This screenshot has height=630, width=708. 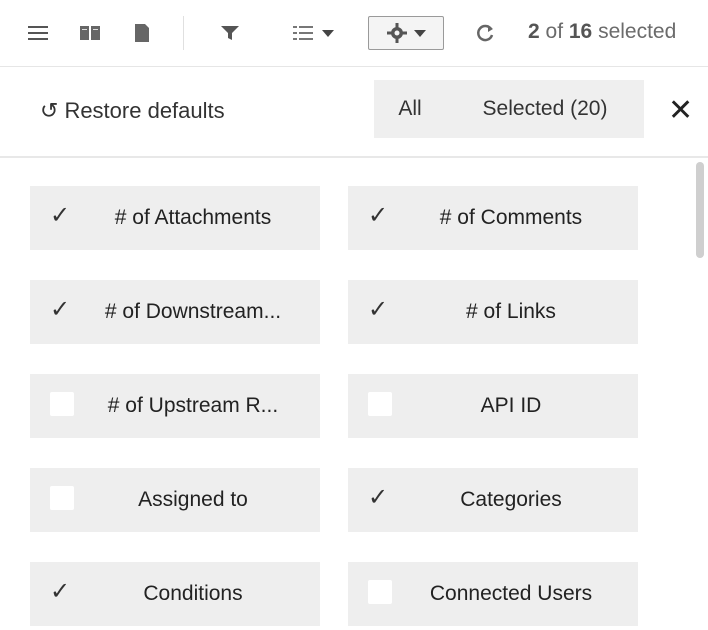 I want to click on filter-icon, so click(x=230, y=33).